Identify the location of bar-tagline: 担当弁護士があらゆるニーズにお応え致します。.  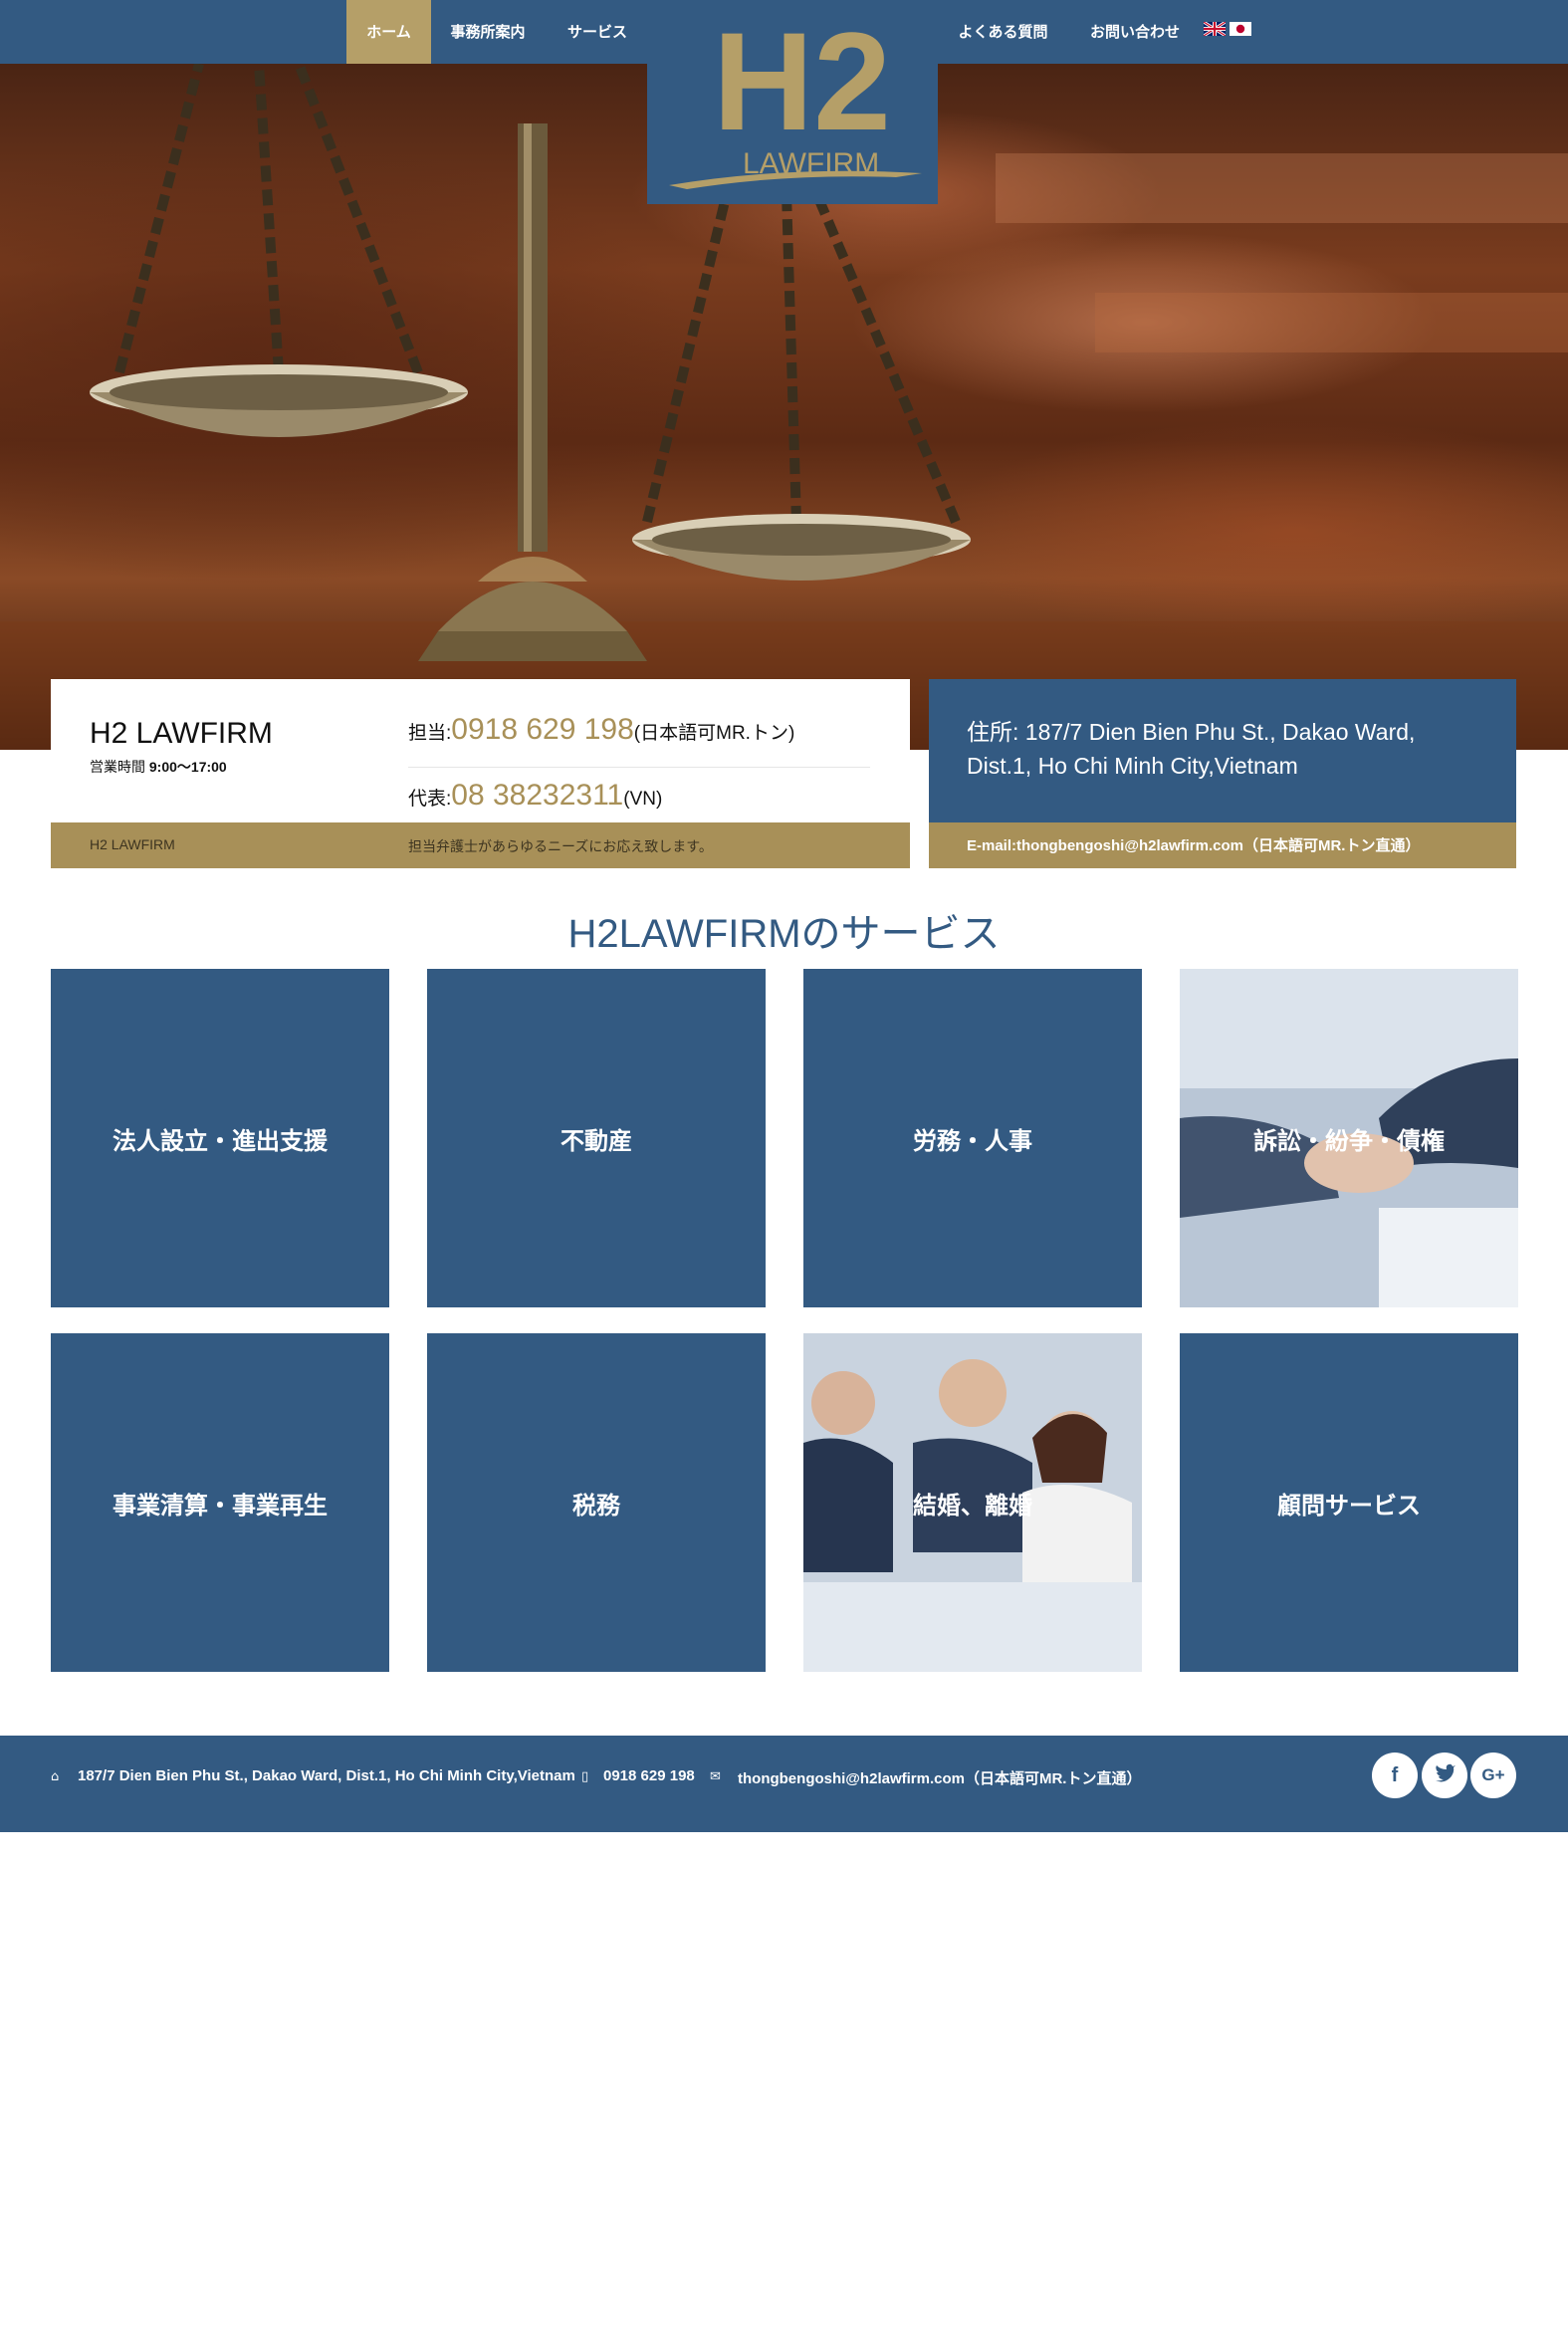
(561, 846).